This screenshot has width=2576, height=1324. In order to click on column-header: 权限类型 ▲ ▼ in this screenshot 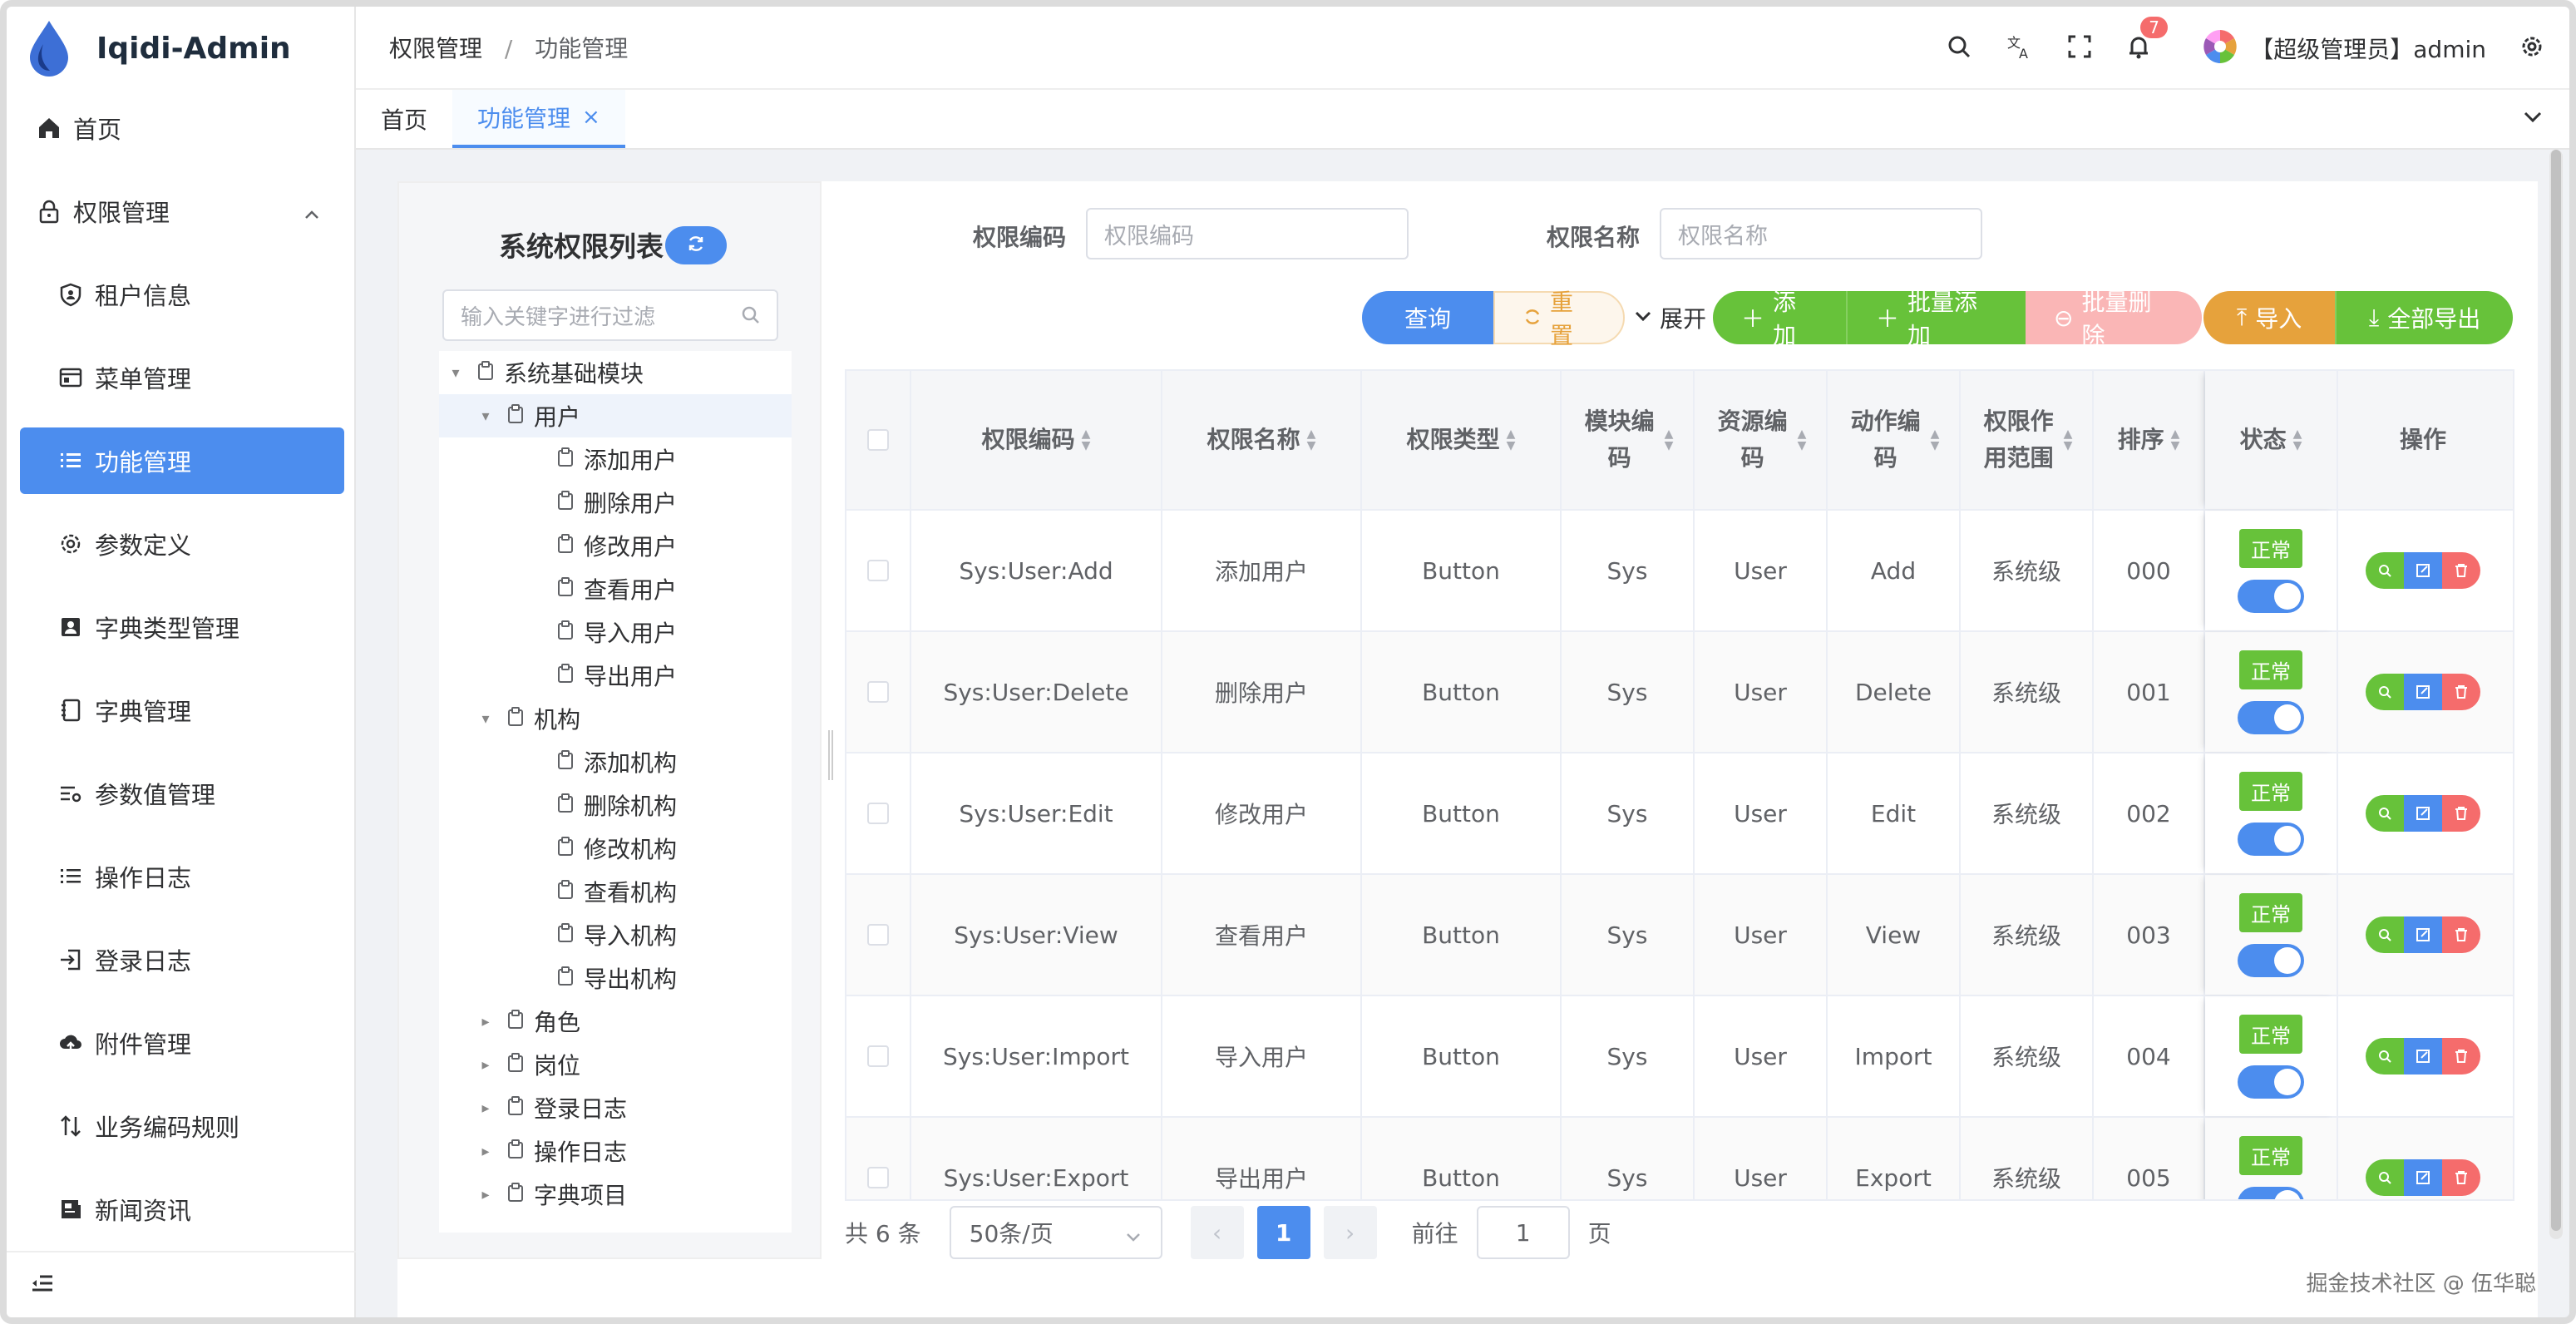, I will do `click(1462, 440)`.